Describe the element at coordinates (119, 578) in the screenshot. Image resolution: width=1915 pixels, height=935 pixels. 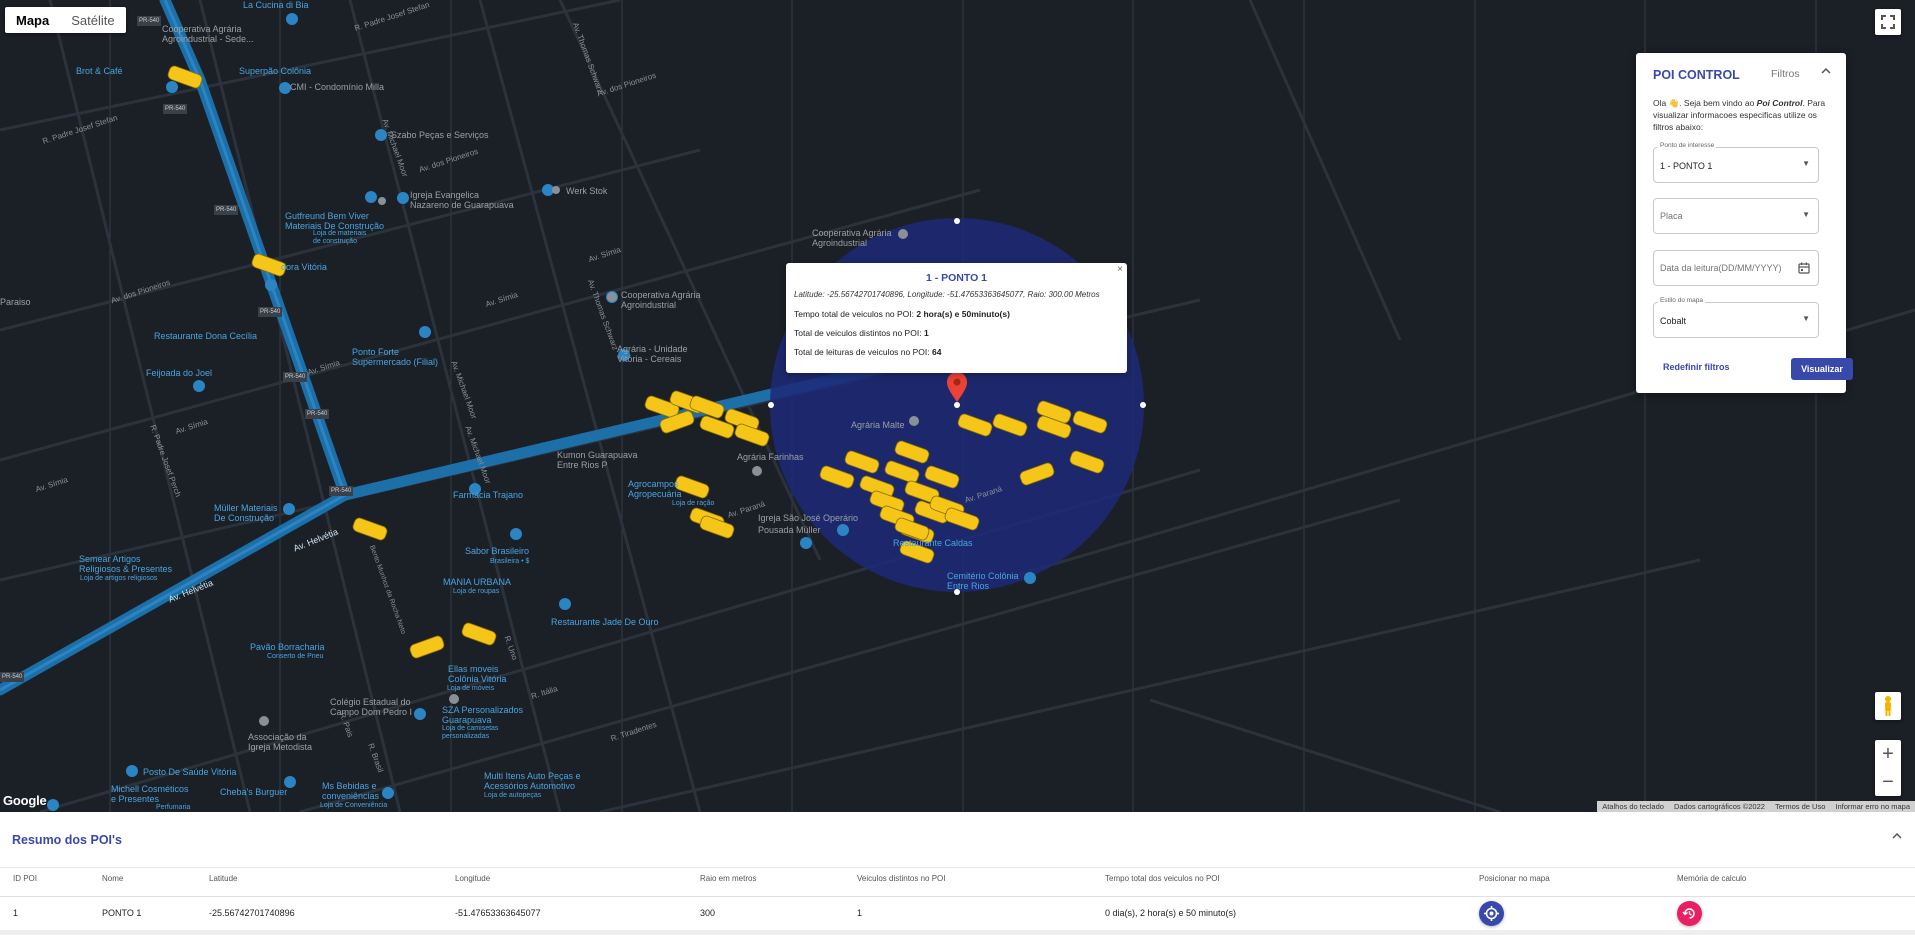
I see `map-label: Loja de artigos religiosos` at that location.